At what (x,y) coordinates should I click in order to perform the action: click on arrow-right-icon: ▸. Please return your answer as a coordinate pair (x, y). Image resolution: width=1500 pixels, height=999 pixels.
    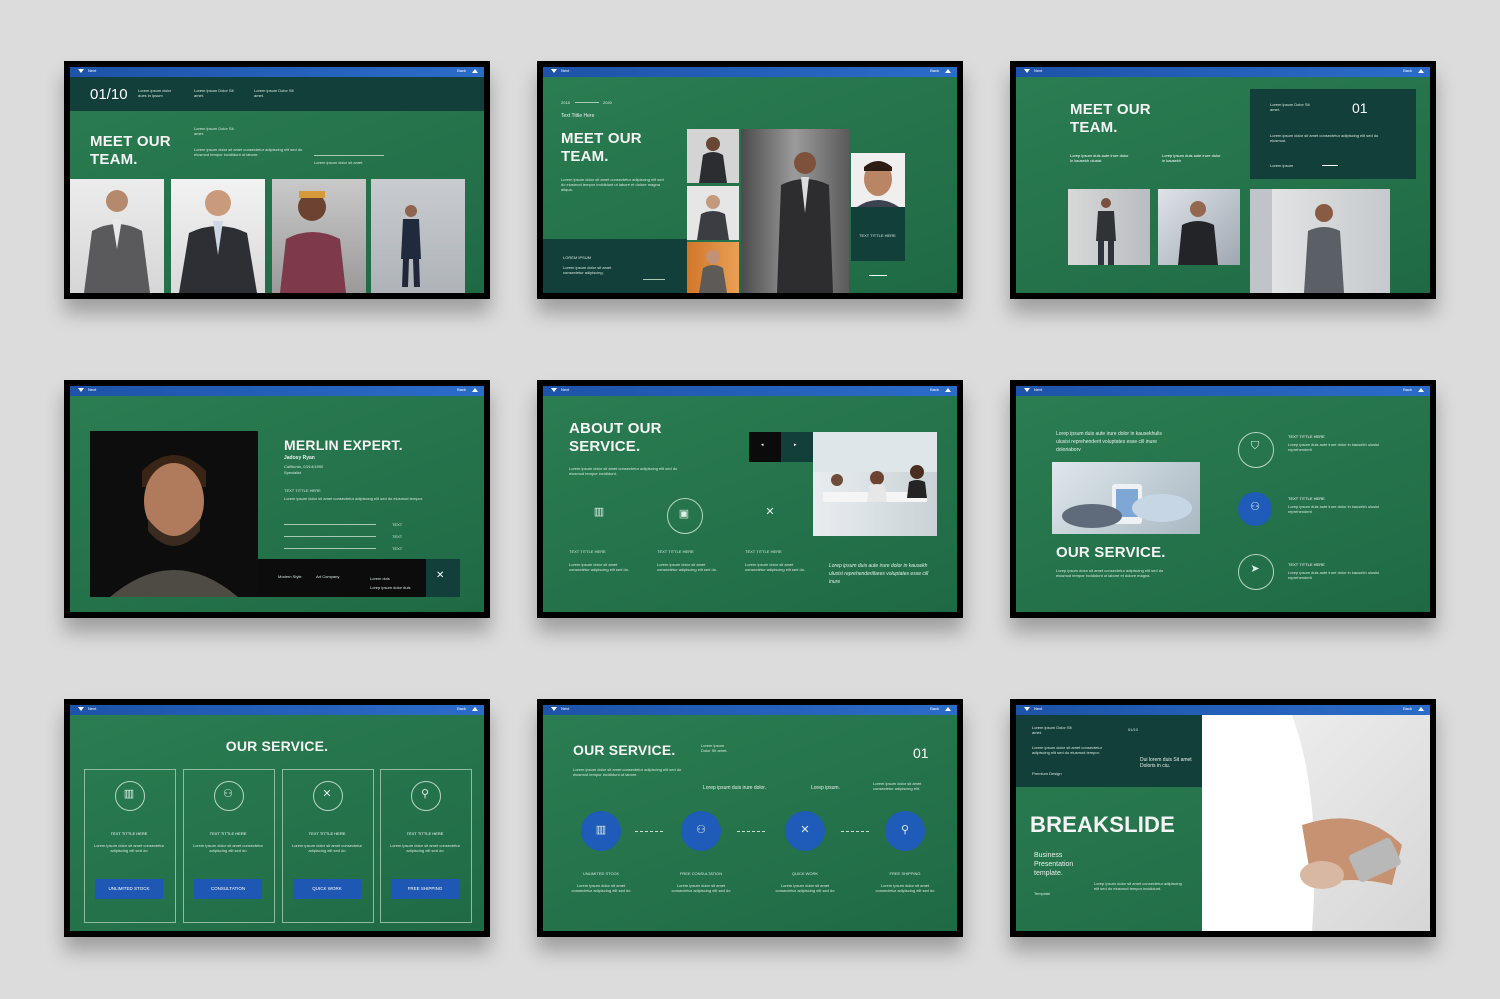
    Looking at the image, I should click on (795, 445).